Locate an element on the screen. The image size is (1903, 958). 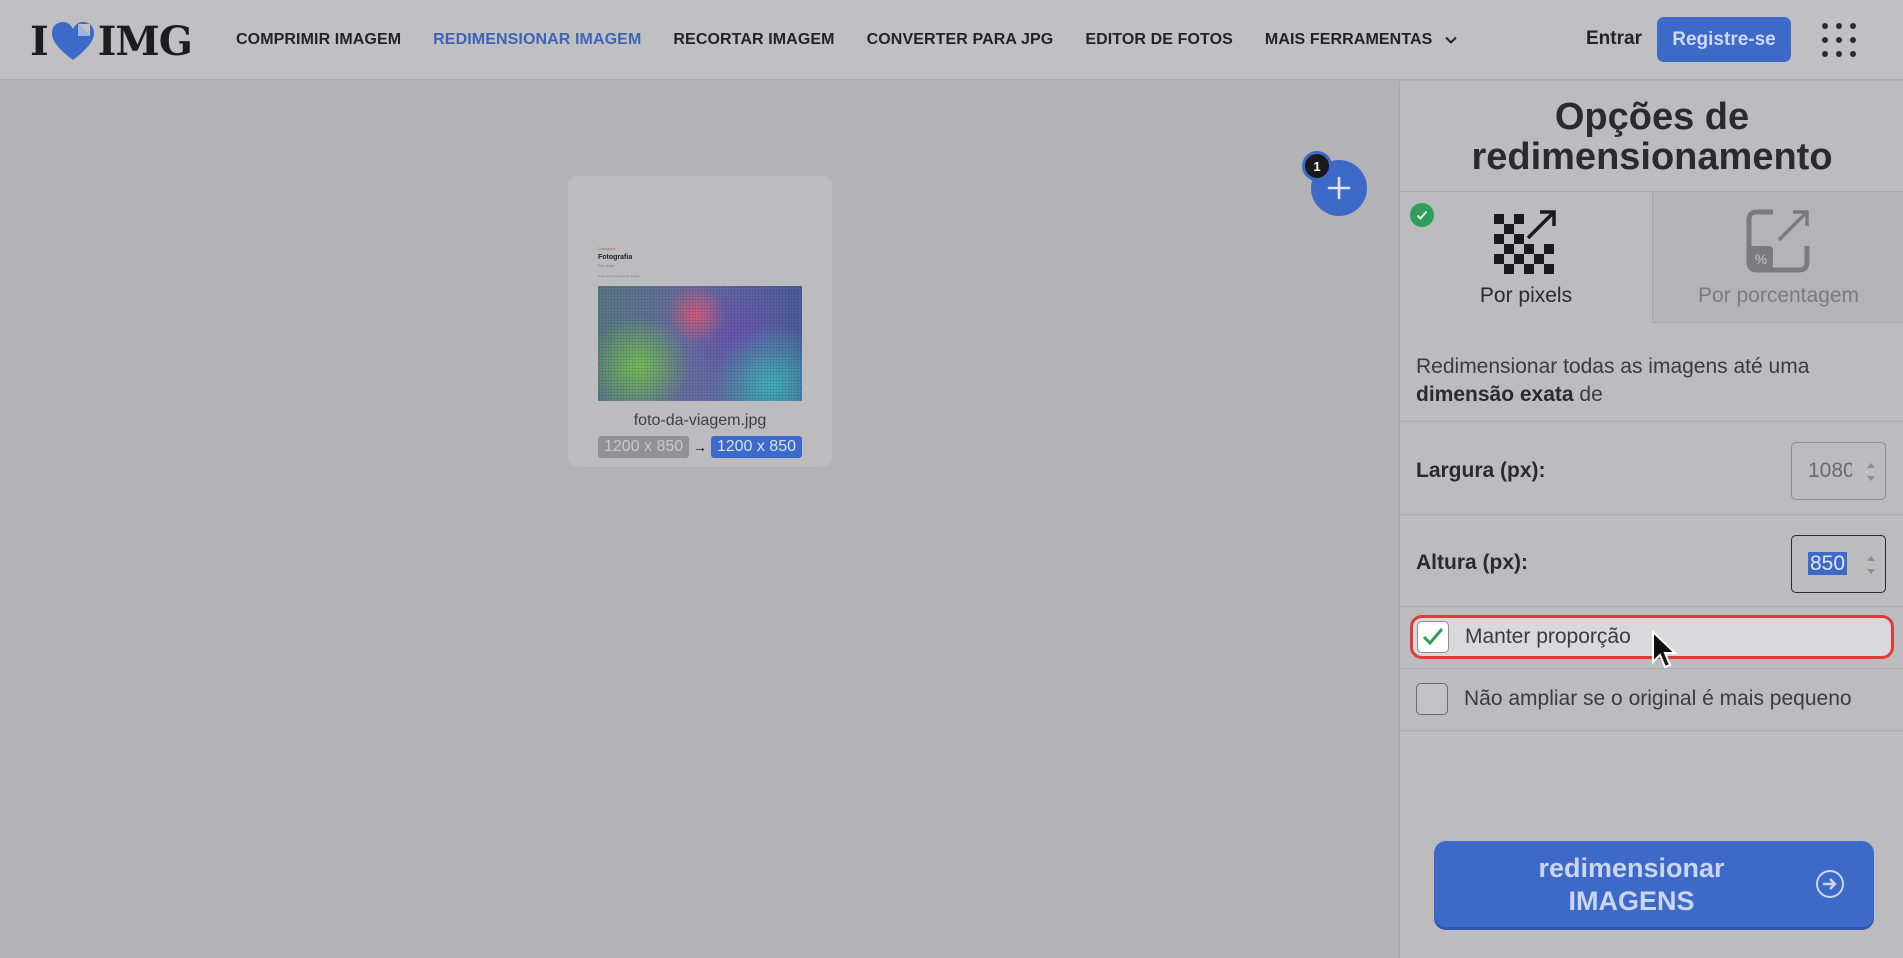
new-dimensions: 1200 x 850 is located at coordinates (756, 447).